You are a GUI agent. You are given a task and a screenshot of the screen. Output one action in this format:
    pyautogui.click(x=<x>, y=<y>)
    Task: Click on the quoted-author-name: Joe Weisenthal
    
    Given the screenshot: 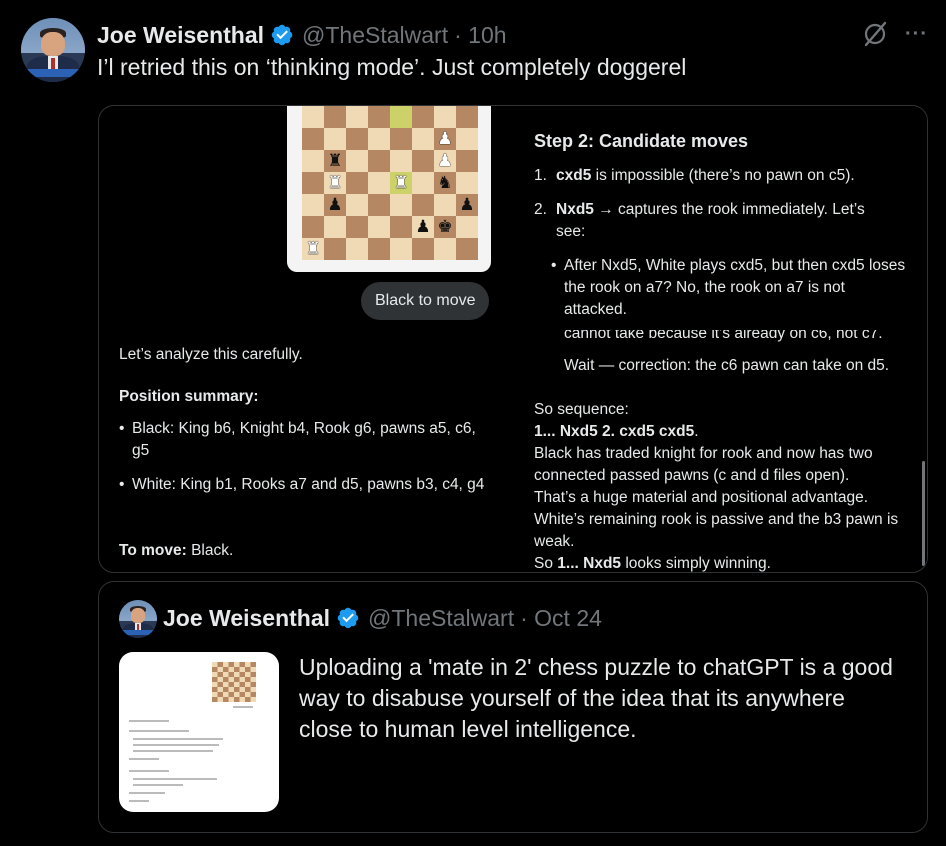 What is the action you would take?
    pyautogui.click(x=246, y=618)
    